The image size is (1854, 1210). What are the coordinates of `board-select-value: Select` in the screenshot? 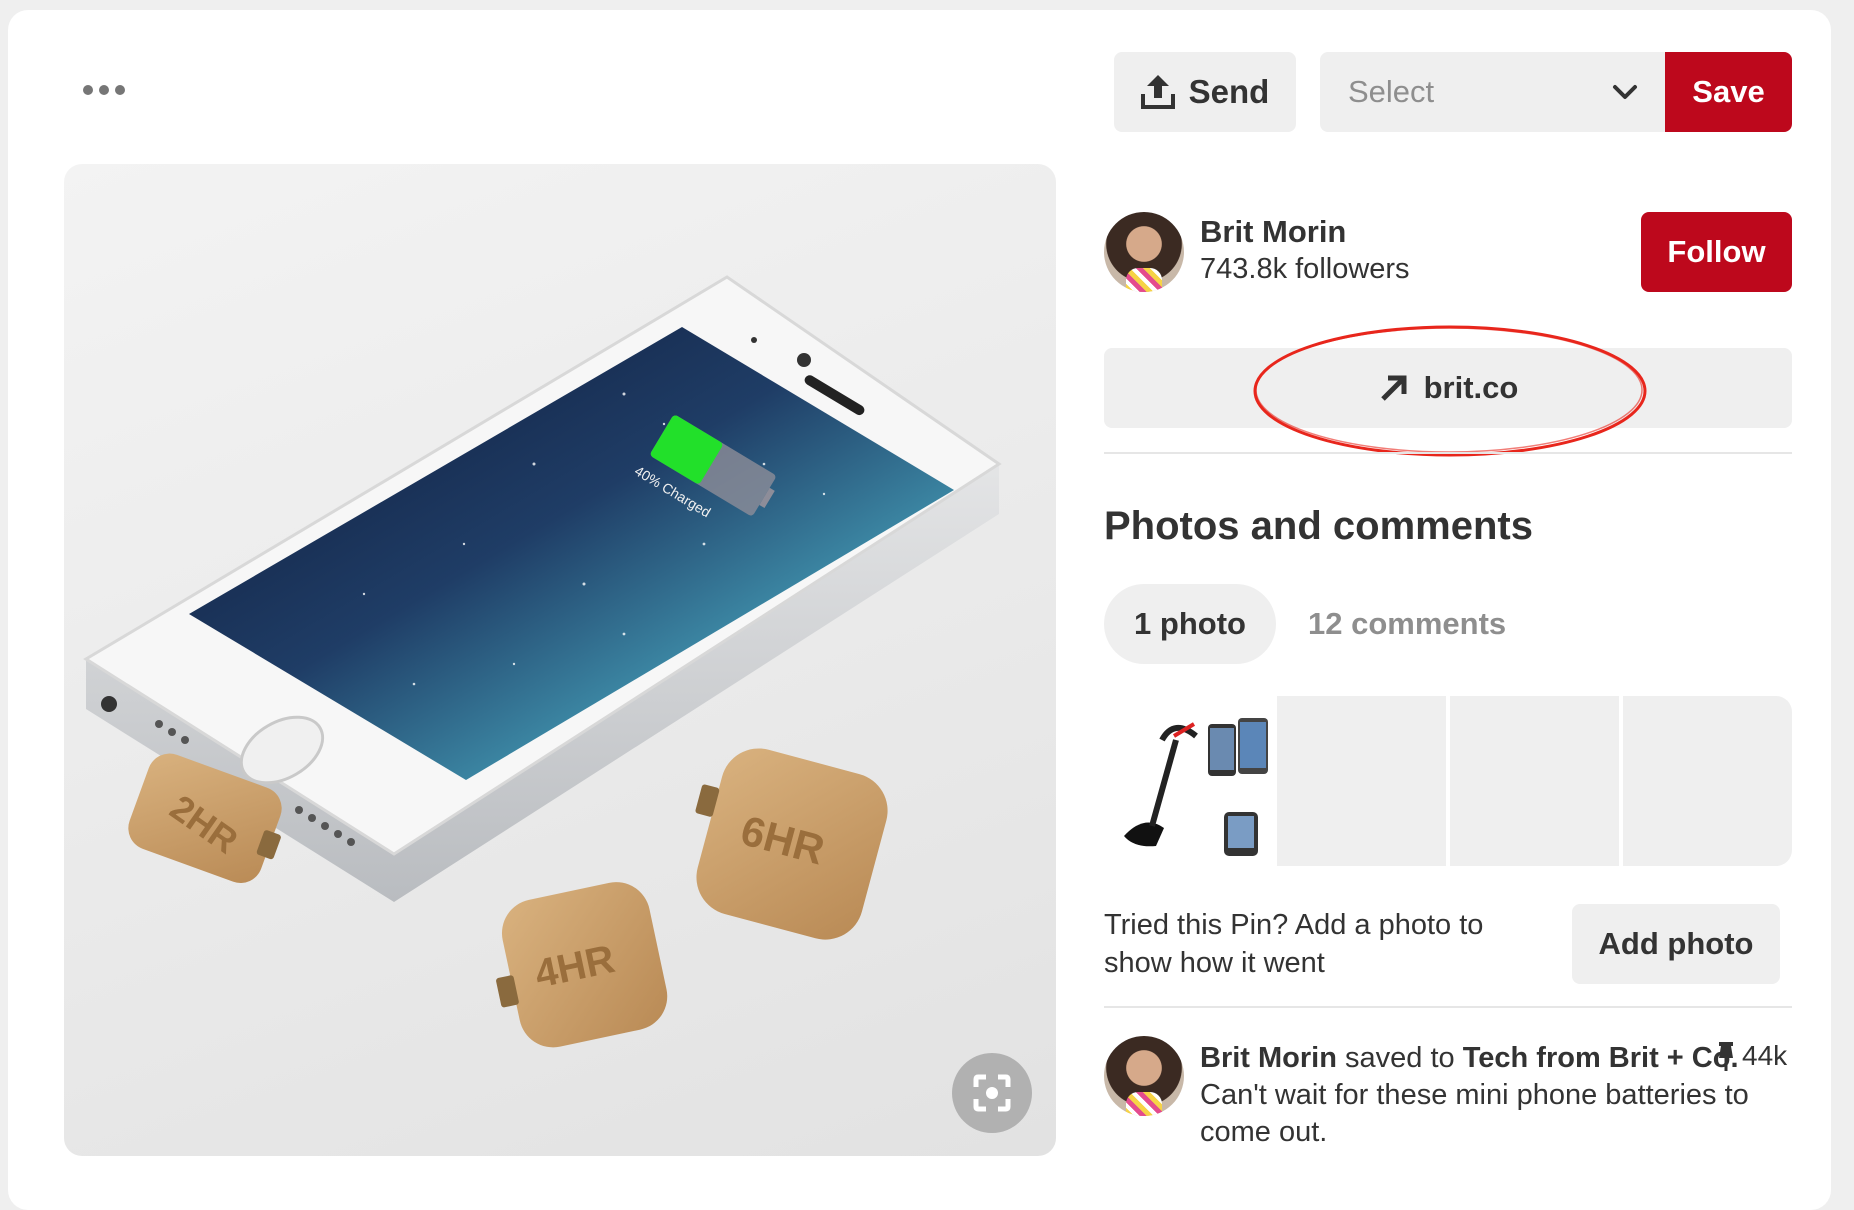 It's located at (1391, 91).